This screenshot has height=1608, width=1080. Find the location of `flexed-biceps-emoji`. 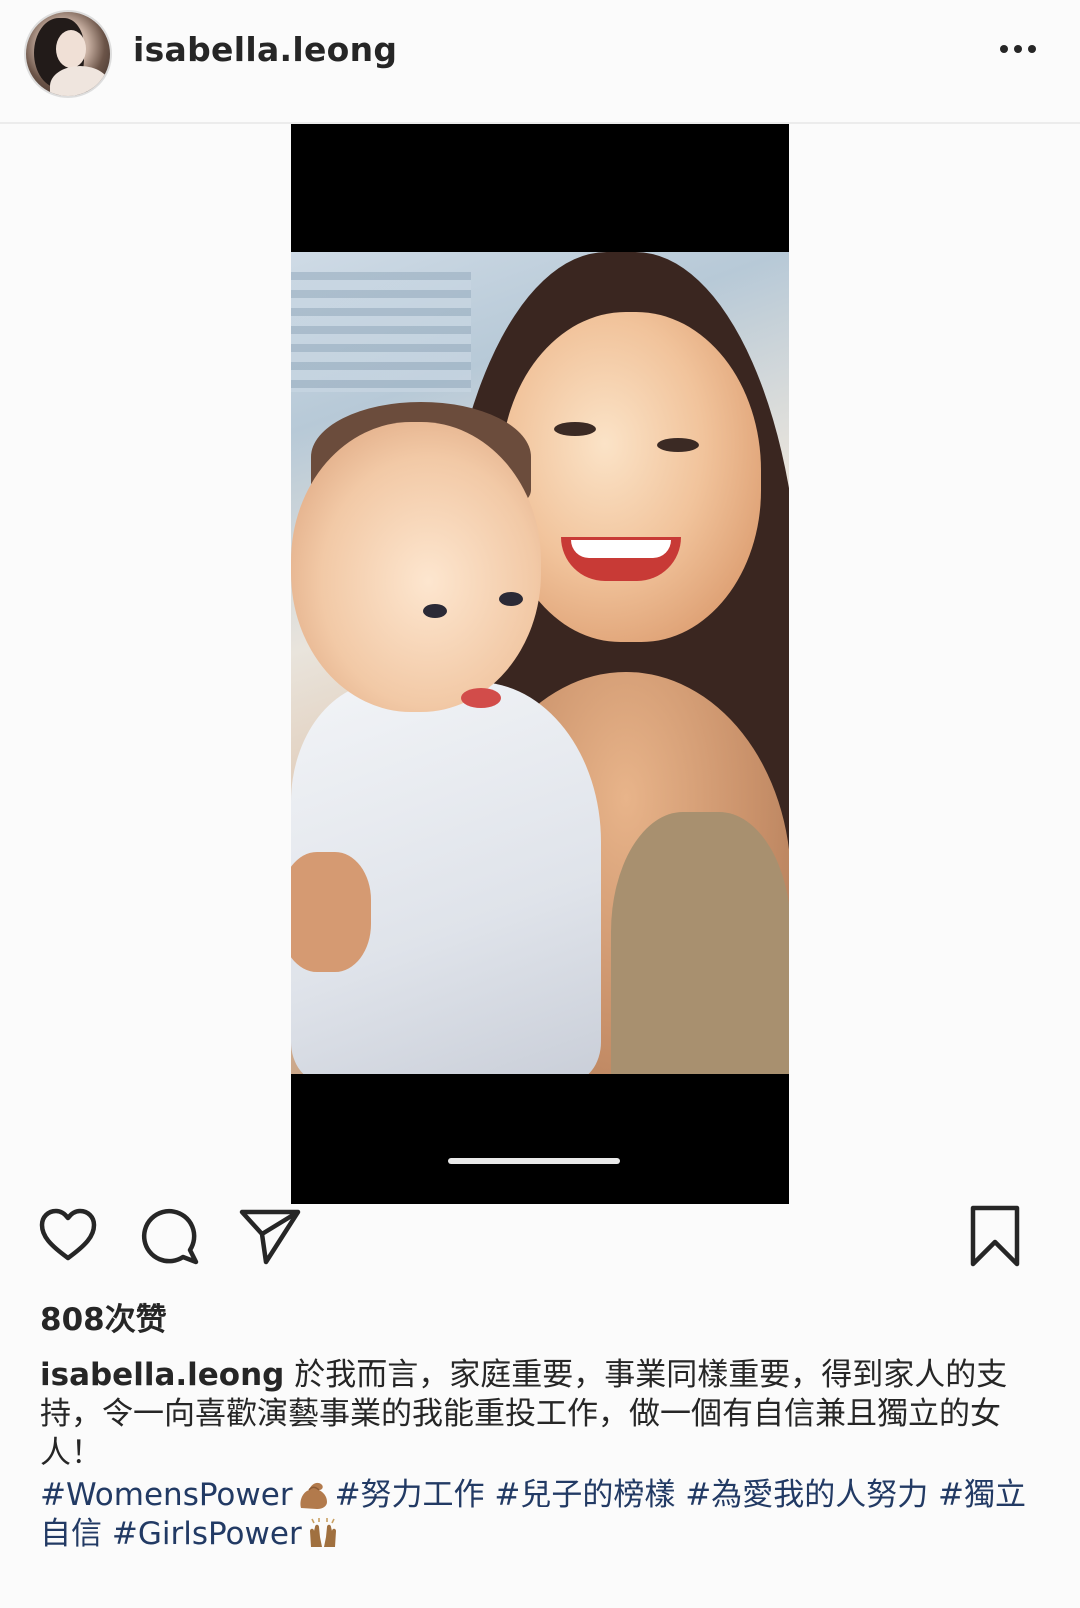

flexed-biceps-emoji is located at coordinates (313, 1495).